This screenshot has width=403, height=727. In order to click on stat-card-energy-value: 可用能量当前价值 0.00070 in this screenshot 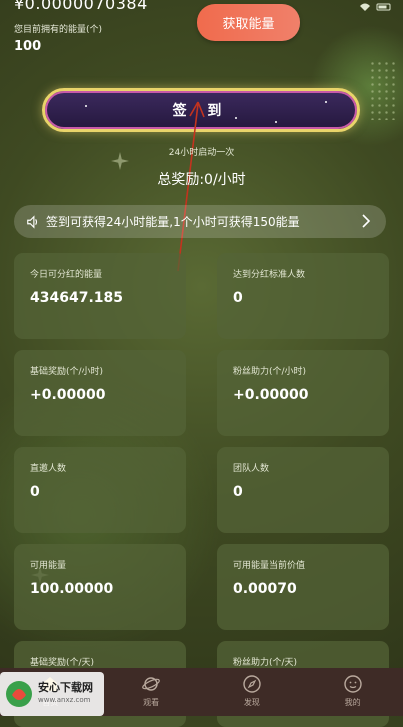, I will do `click(303, 587)`.